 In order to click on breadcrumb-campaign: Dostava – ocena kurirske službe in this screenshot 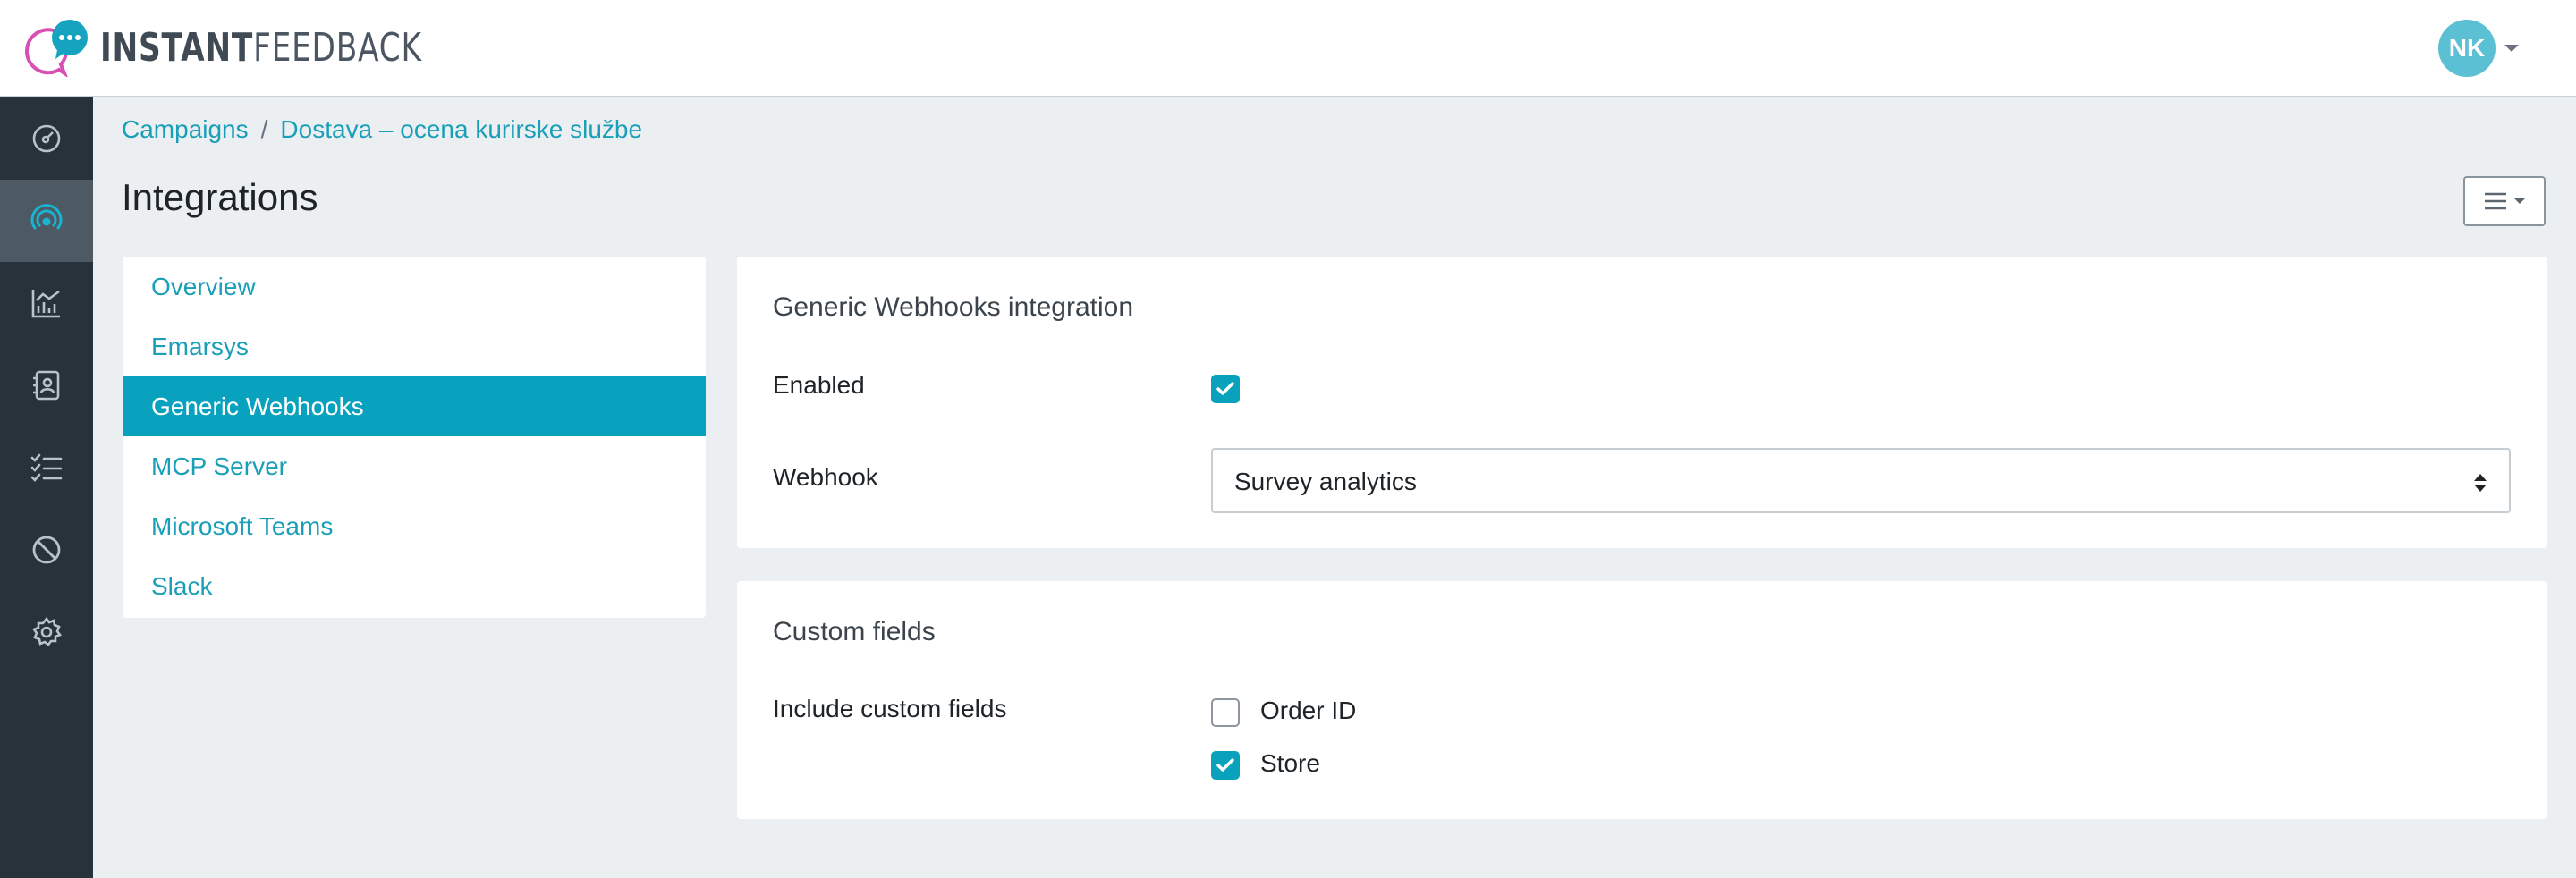, I will do `click(461, 129)`.